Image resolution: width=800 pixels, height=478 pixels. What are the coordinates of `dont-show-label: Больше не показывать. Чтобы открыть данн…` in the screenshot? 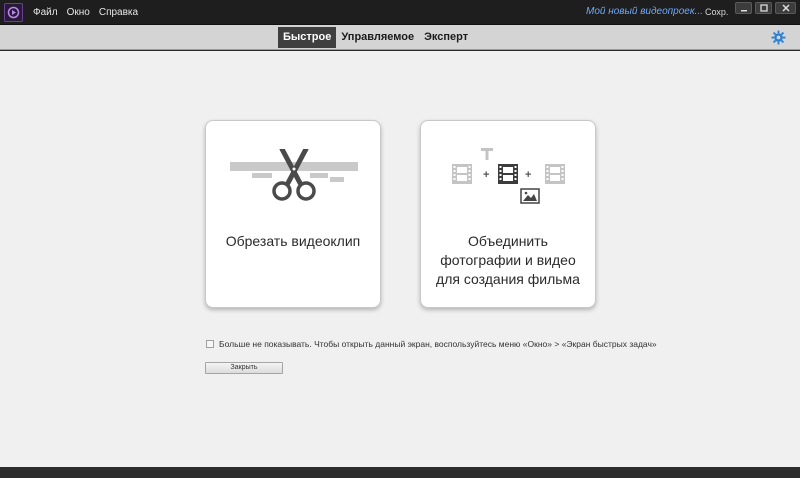 It's located at (438, 344).